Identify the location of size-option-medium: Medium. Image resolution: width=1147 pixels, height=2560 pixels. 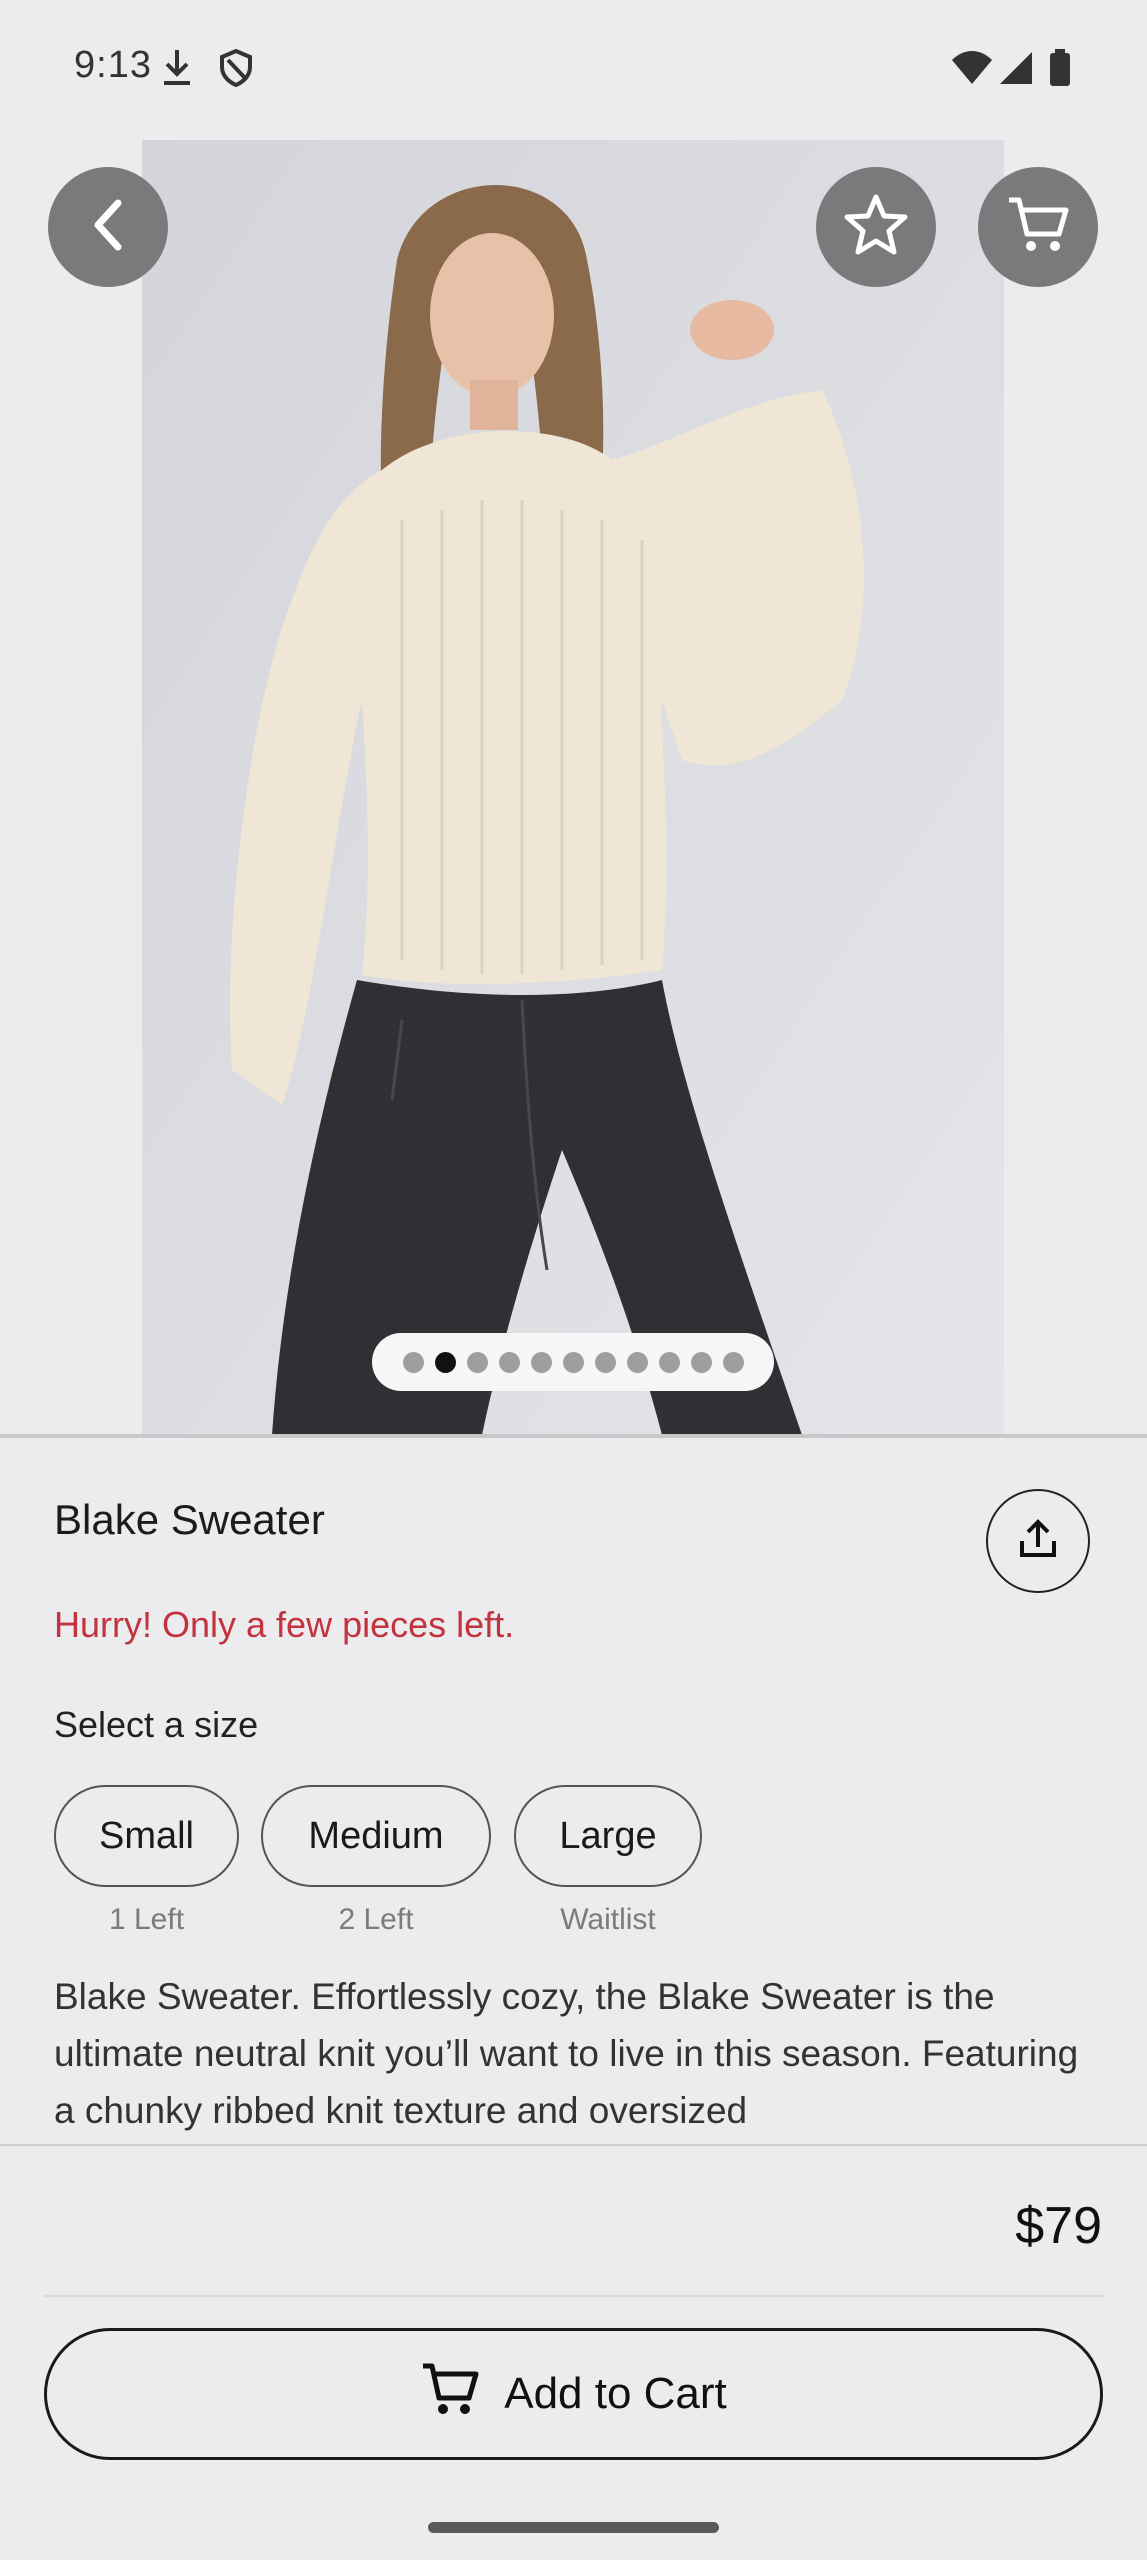
(376, 1836).